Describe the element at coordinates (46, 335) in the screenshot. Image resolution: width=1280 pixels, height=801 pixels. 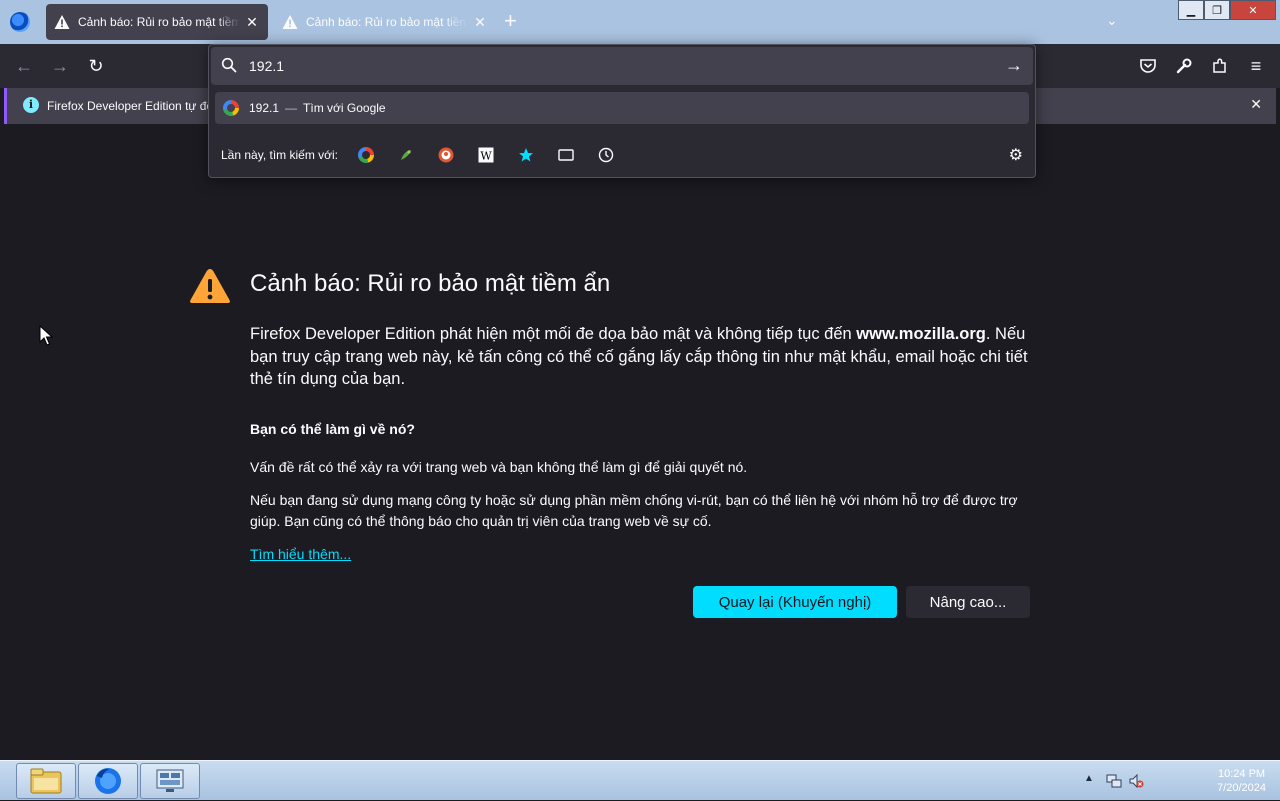
I see `mouse-cursor-icon` at that location.